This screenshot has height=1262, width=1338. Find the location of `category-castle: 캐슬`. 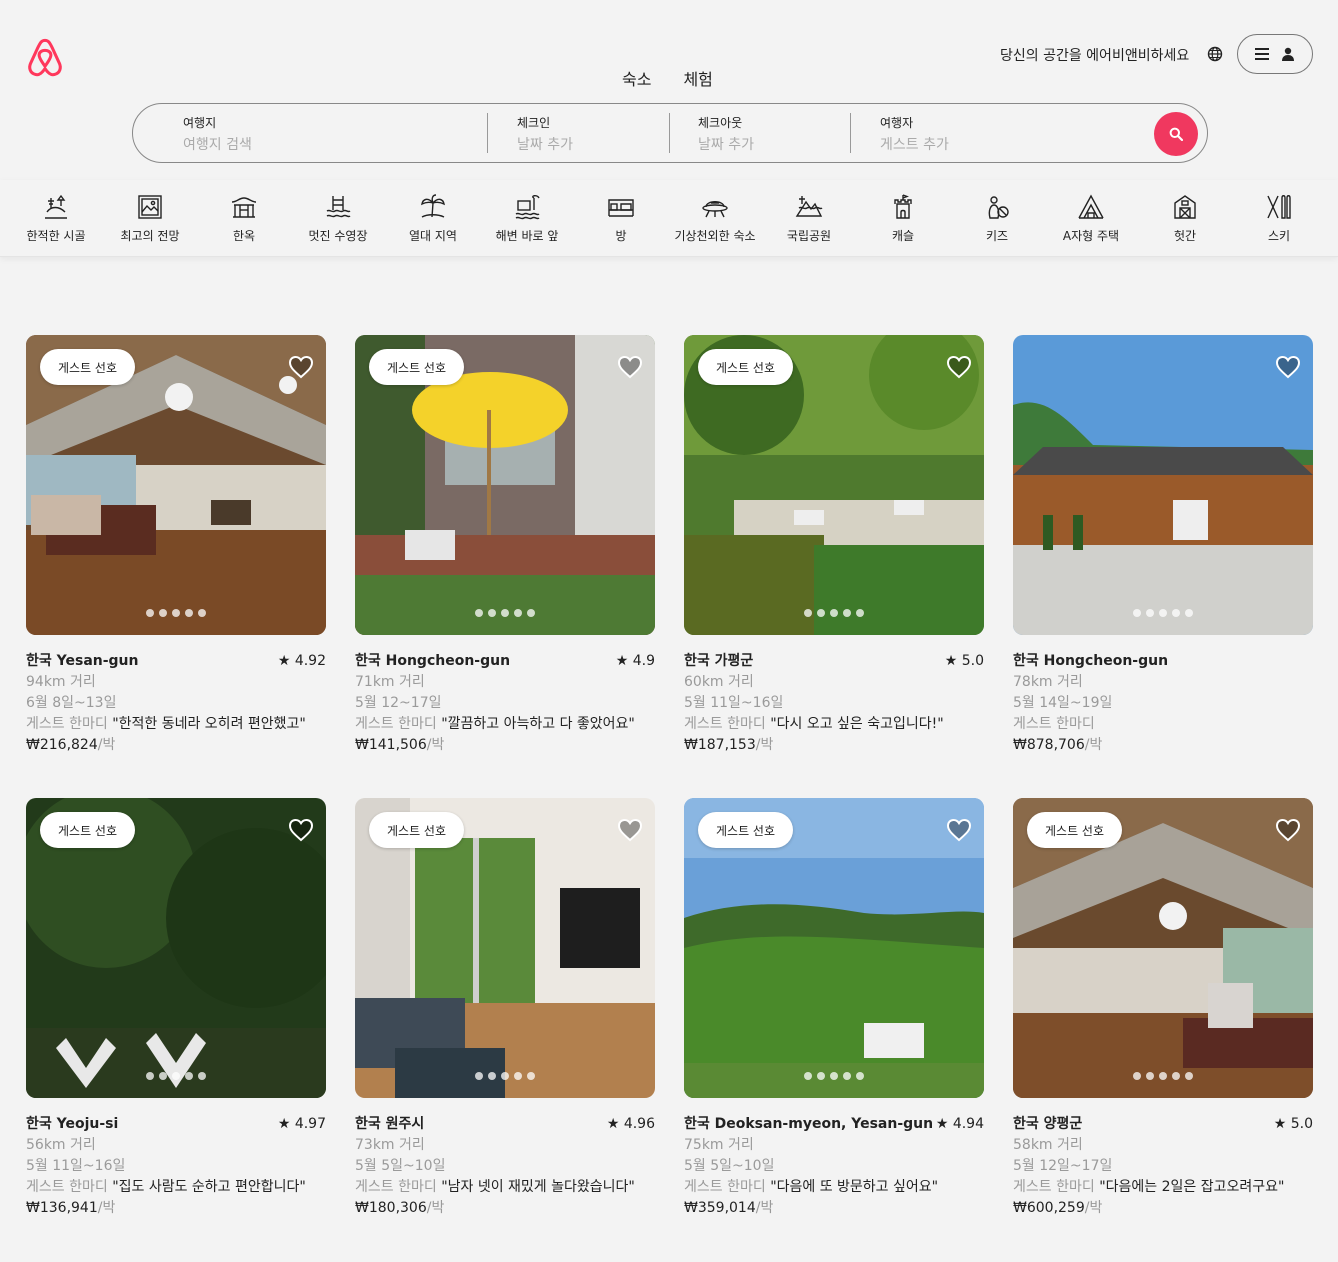

category-castle: 캐슬 is located at coordinates (903, 218).